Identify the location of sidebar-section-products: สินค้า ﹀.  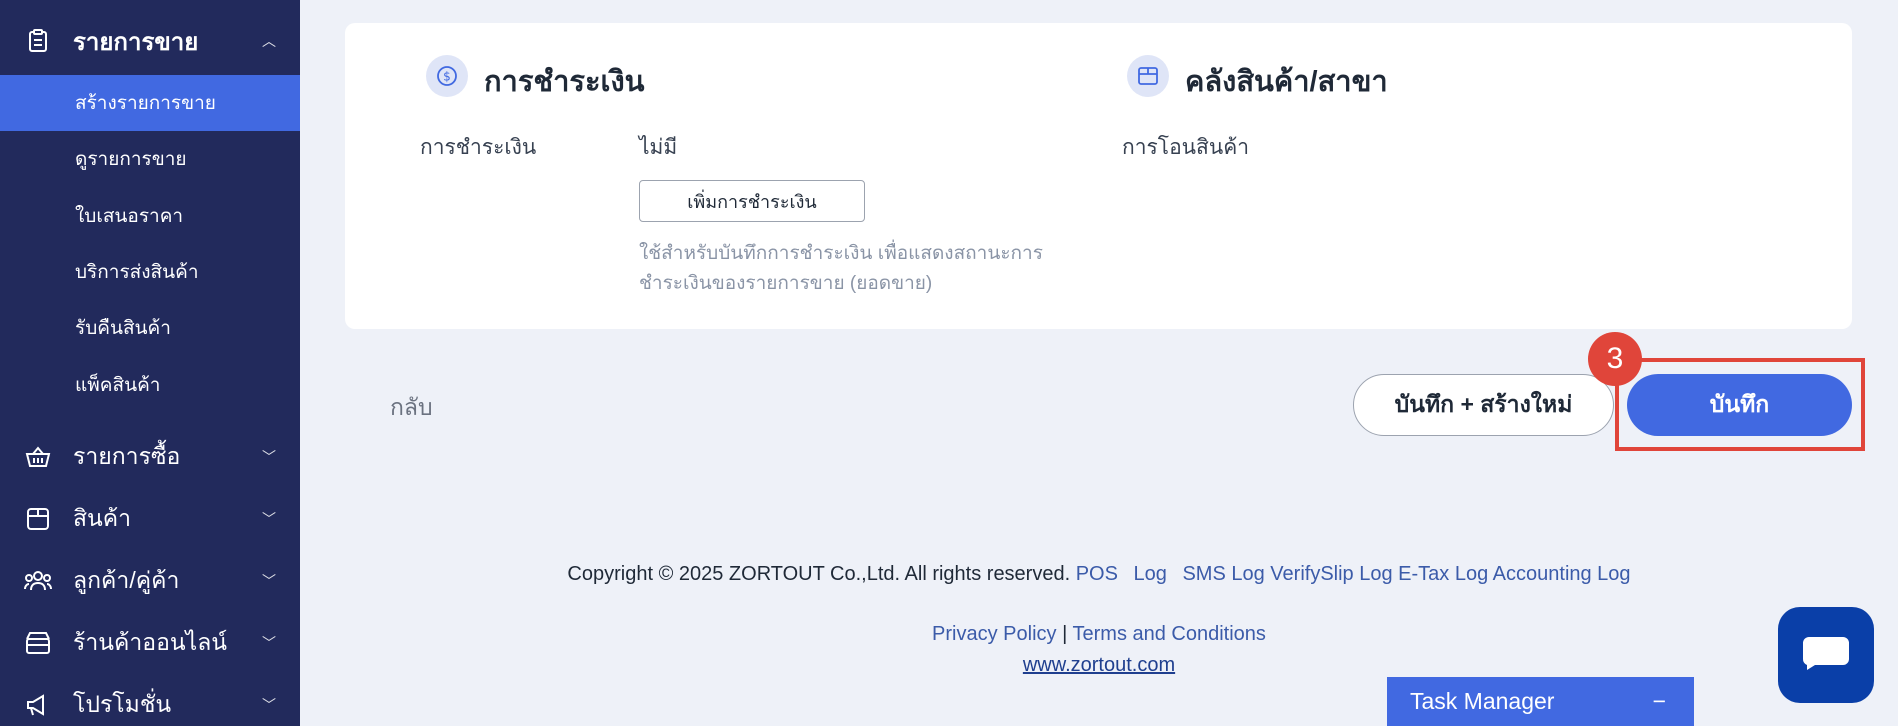
(150, 519).